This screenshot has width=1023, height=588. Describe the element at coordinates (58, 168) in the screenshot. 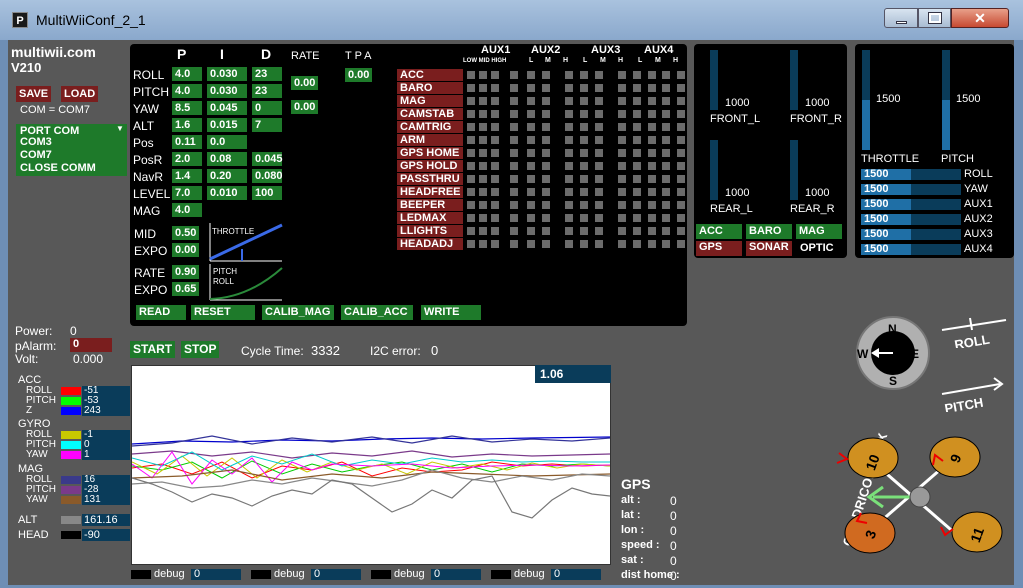

I see `close-comm-option: CLOSE COMM` at that location.